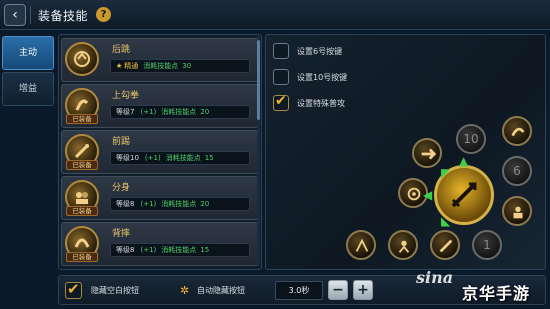  I want to click on skill-level-info: 等级8 (+1) 消耗技能点 15, so click(180, 250).